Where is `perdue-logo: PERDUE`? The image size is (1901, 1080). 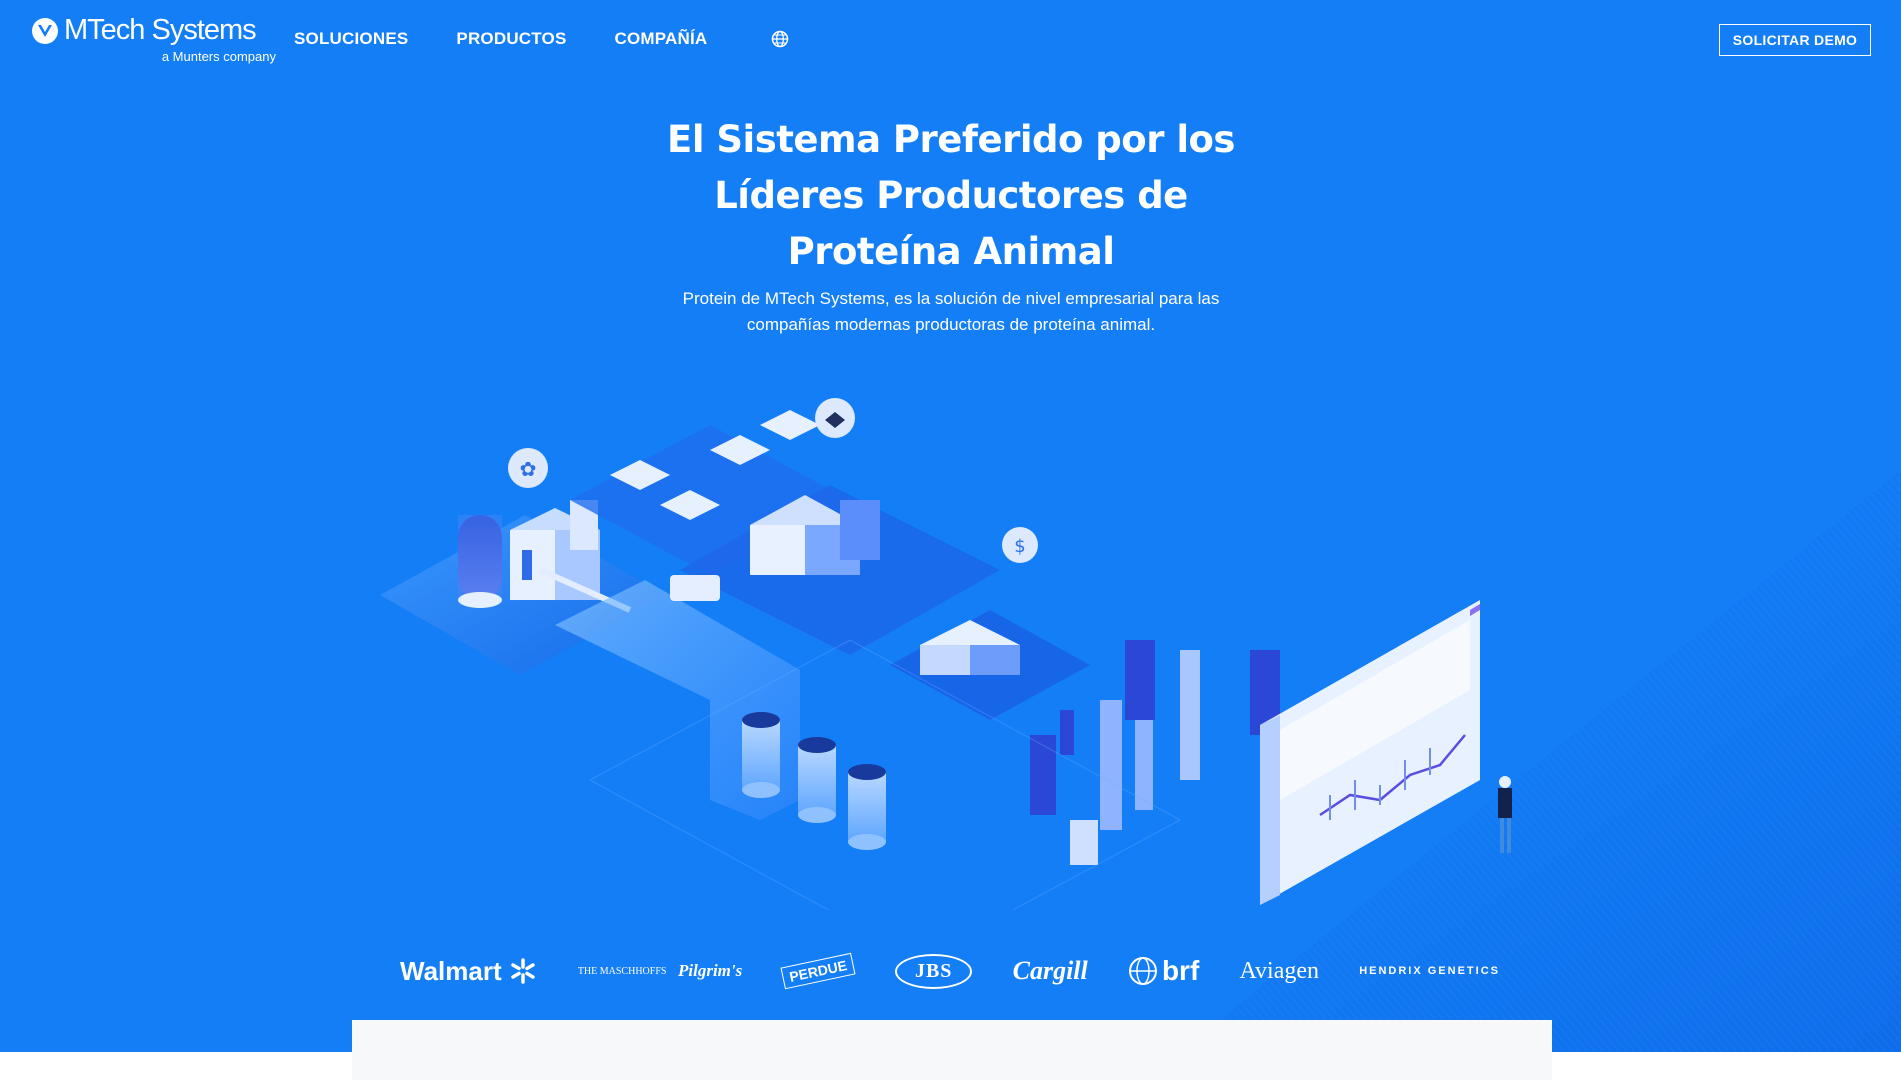
perdue-logo: PERDUE is located at coordinates (818, 971).